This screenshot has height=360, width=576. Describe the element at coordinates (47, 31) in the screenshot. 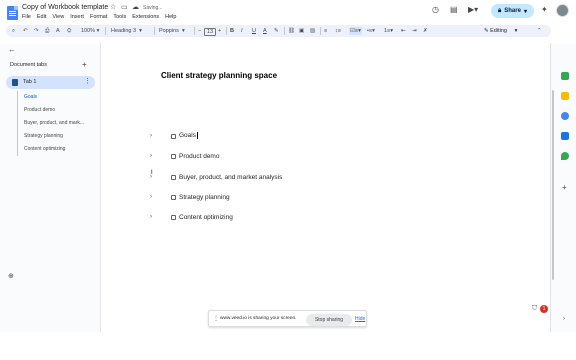

I see `print-icon: ⎙` at that location.